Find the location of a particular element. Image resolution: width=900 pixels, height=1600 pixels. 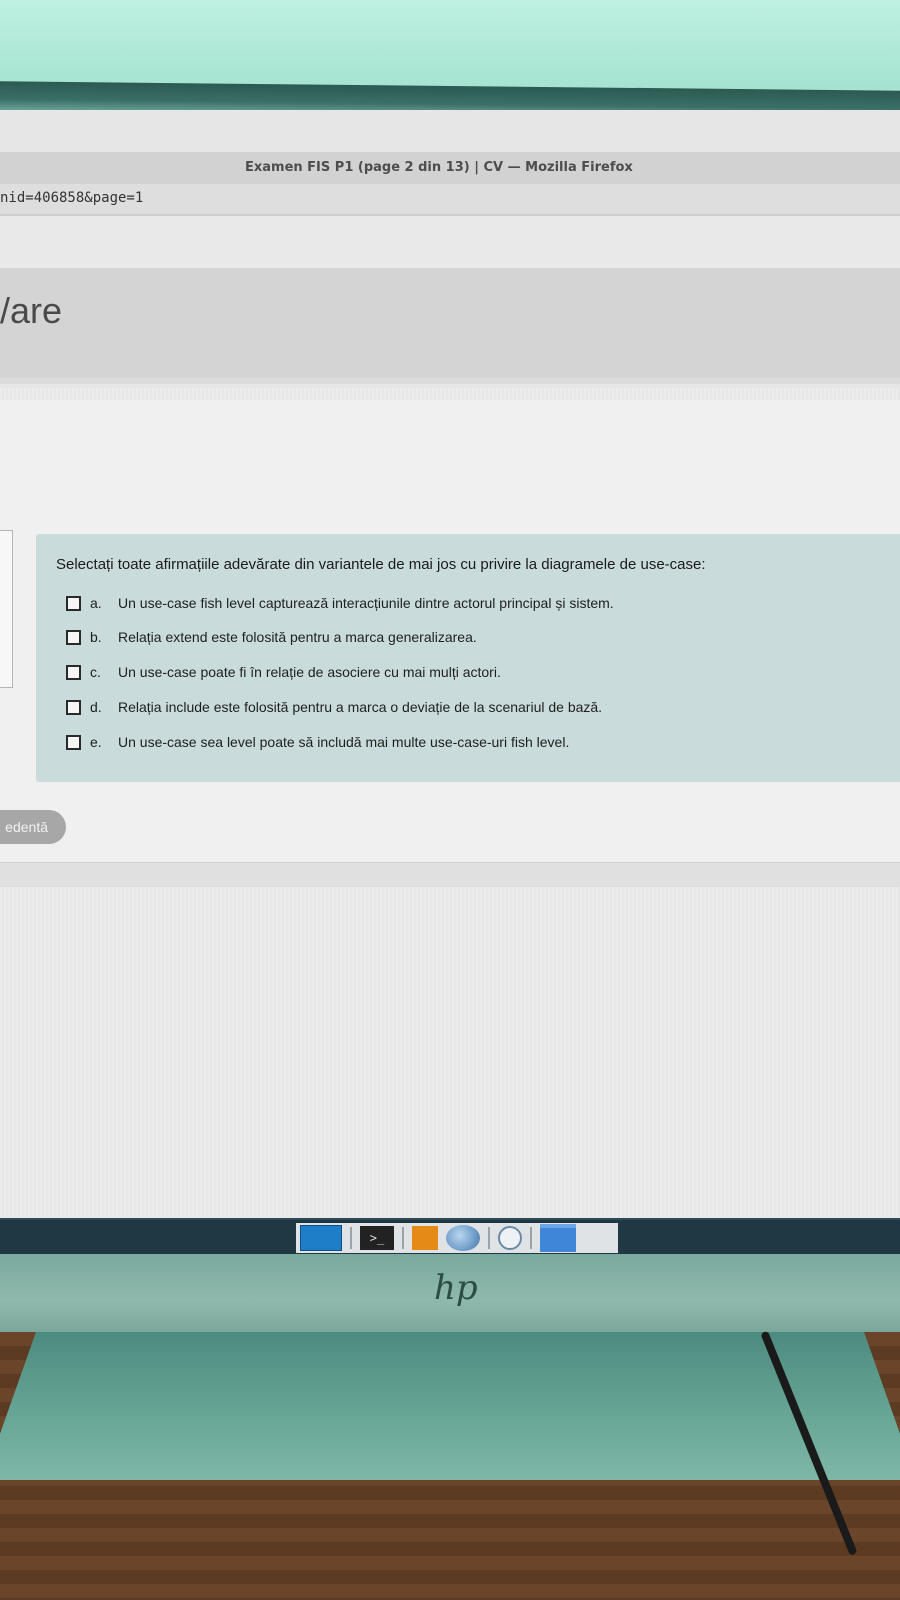

content-divider is located at coordinates (450, 874).